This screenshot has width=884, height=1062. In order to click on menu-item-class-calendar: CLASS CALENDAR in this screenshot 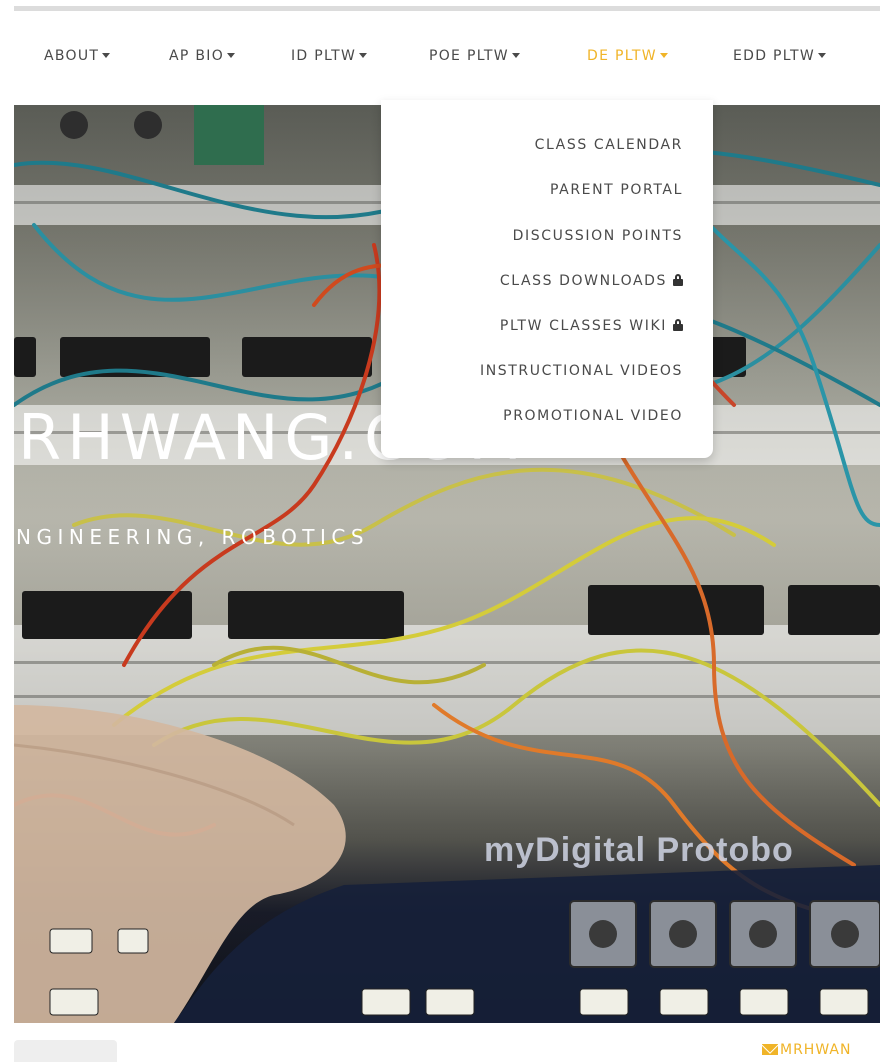, I will do `click(609, 145)`.